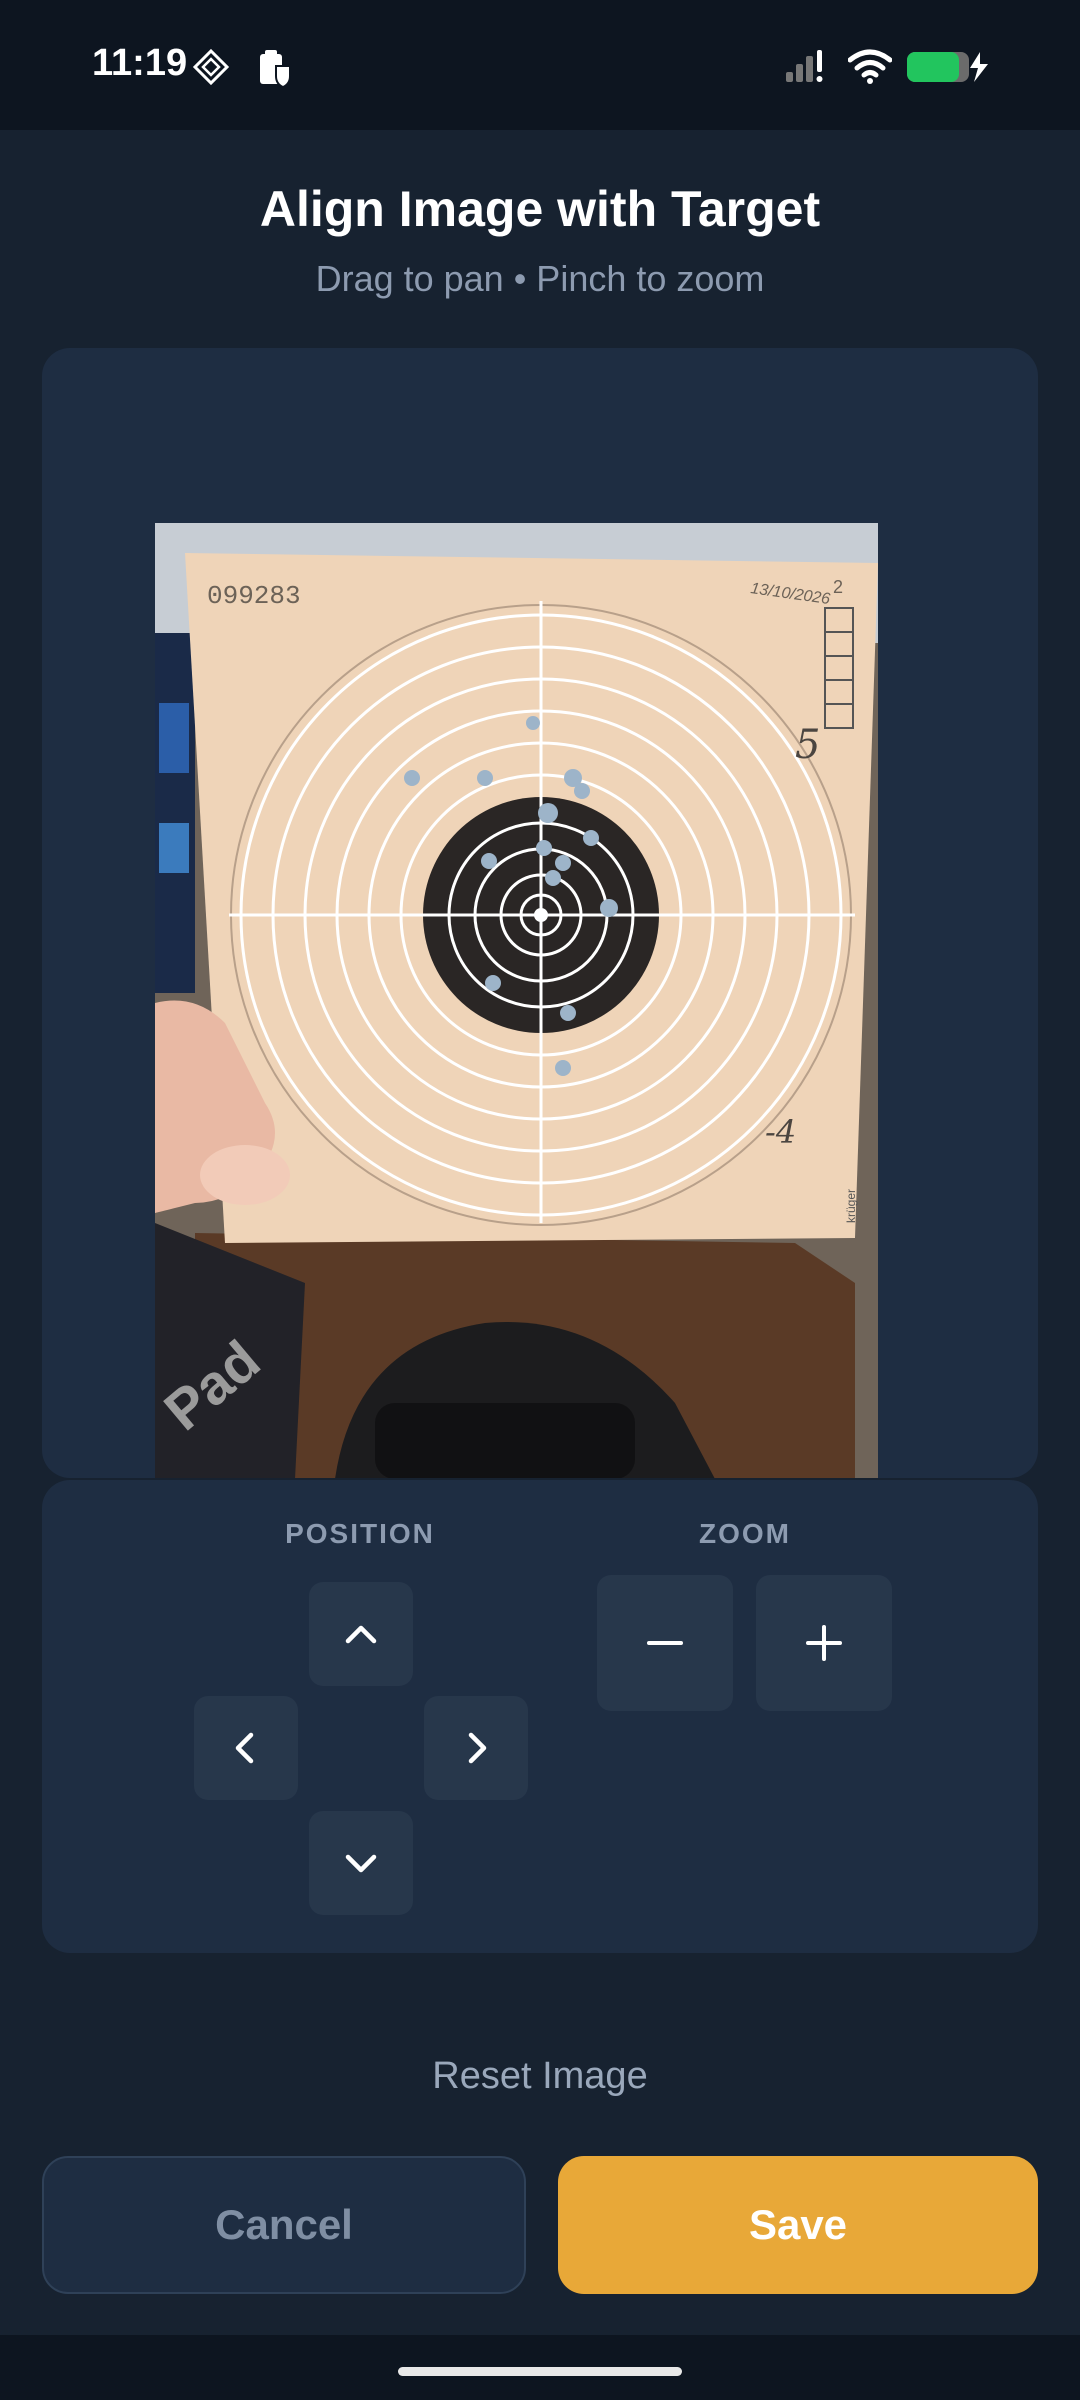  I want to click on zoom-label: ZOOM, so click(745, 1533).